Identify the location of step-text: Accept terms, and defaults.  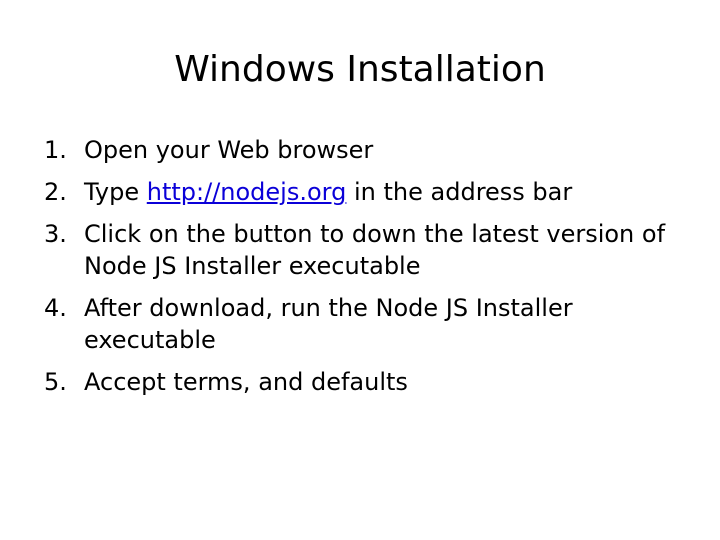
(246, 382).